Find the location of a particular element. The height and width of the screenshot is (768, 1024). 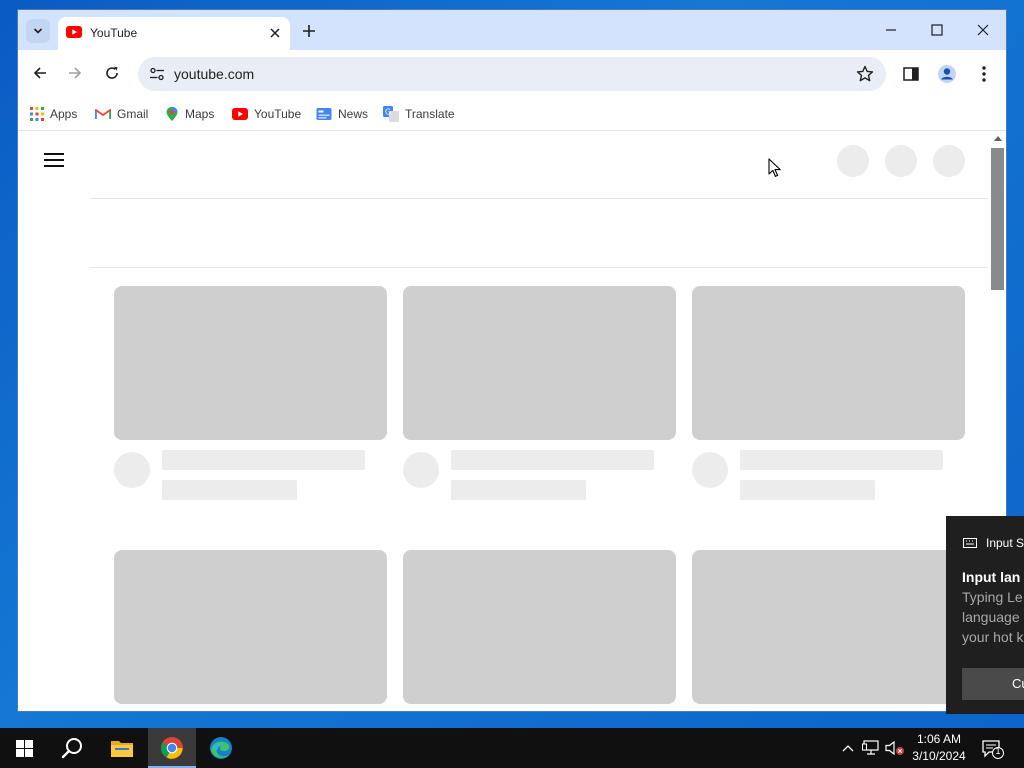

bookmark-gmail: Gmail is located at coordinates (121, 114).